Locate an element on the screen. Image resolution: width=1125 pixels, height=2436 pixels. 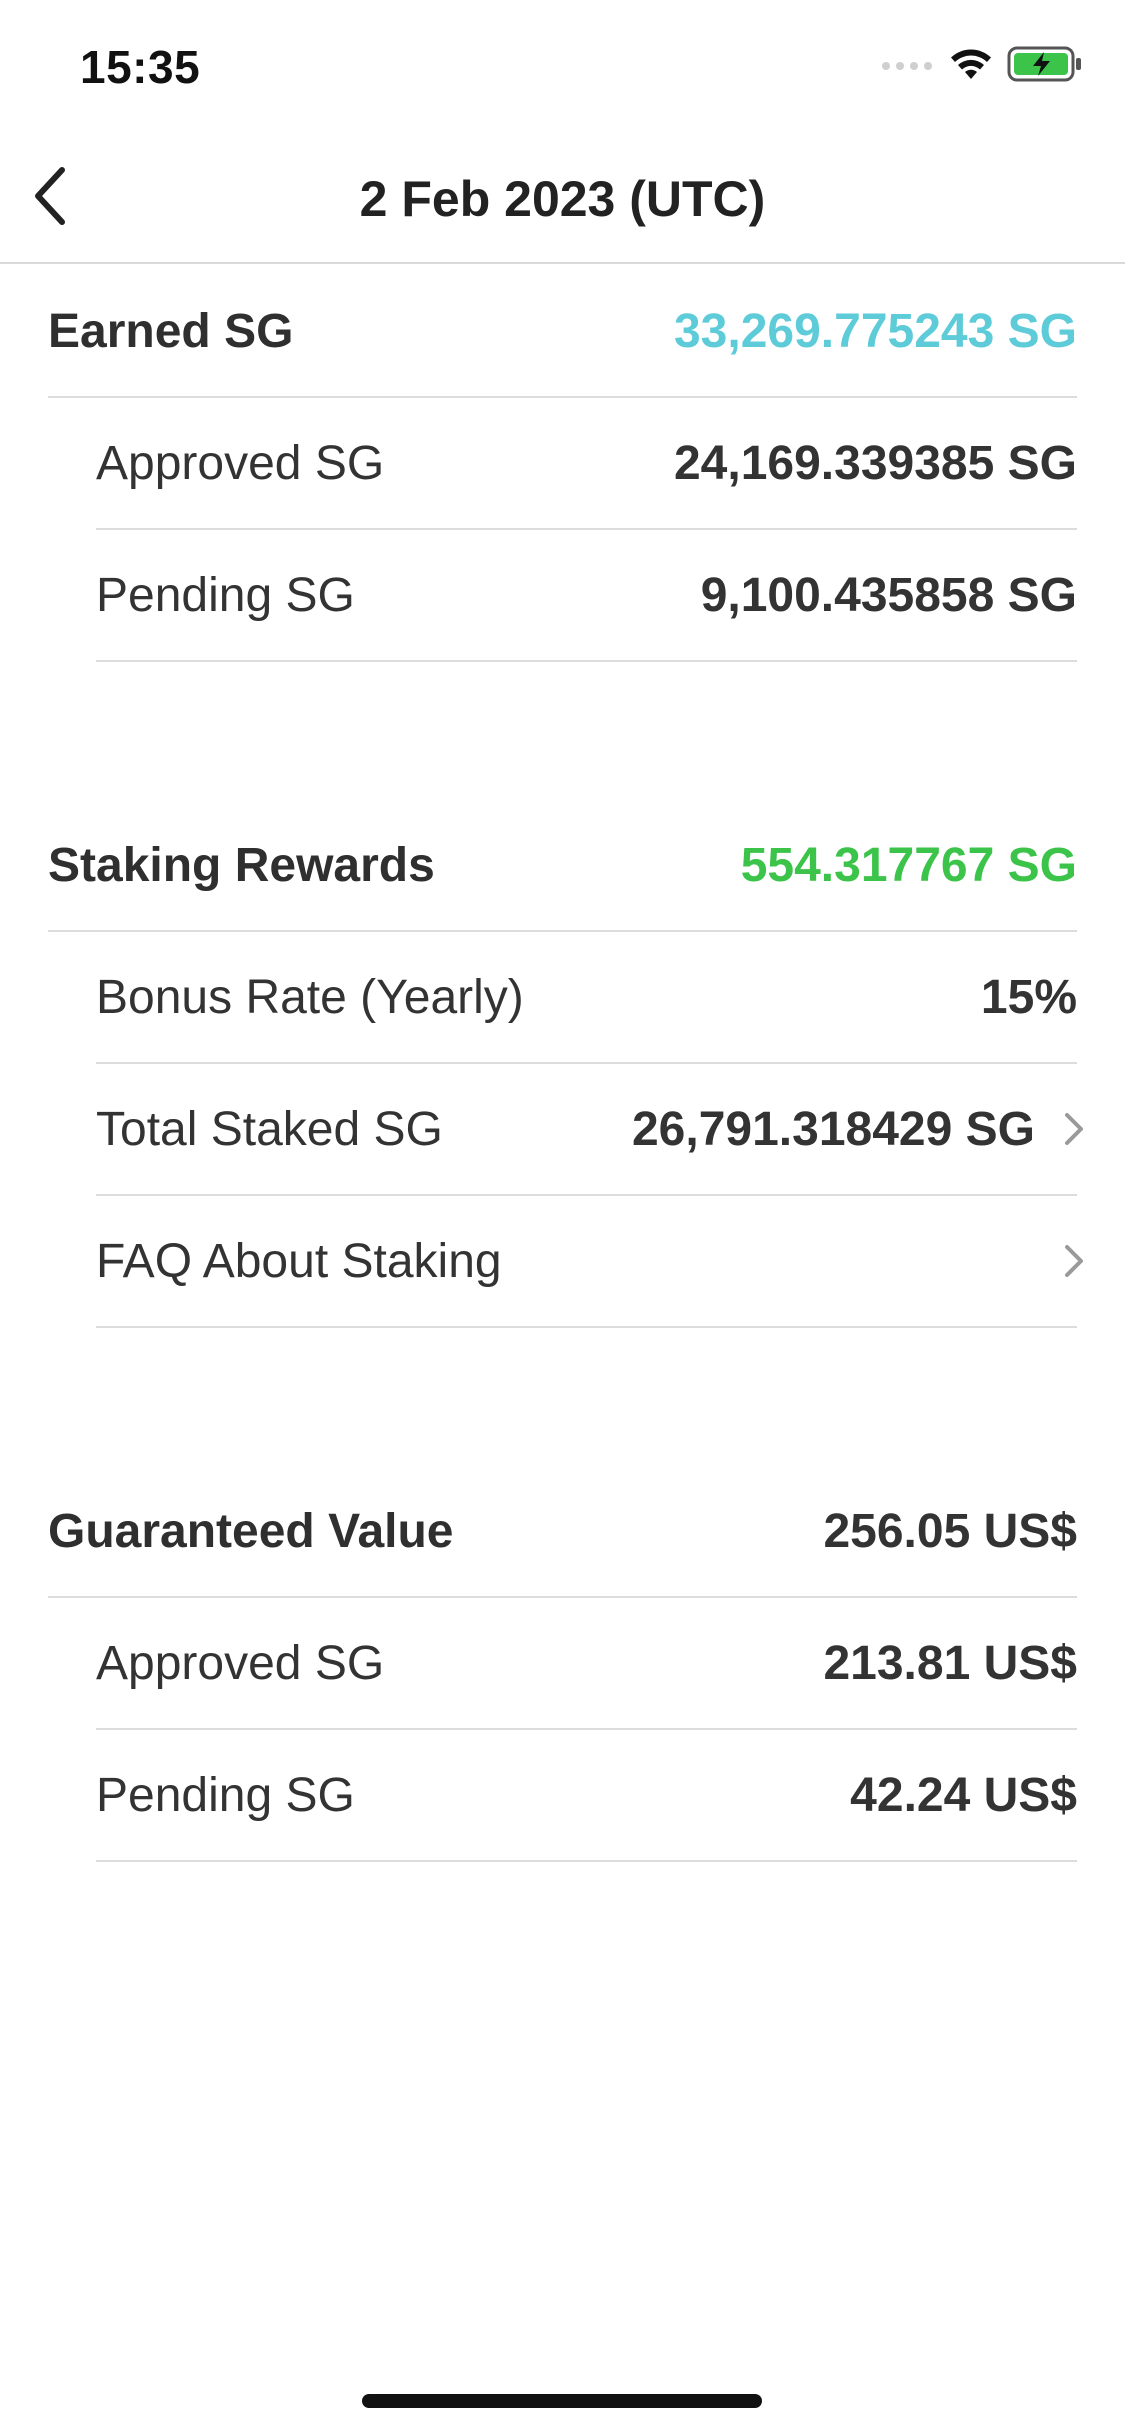
faq-staking-value-wrap is located at coordinates (1059, 1261).